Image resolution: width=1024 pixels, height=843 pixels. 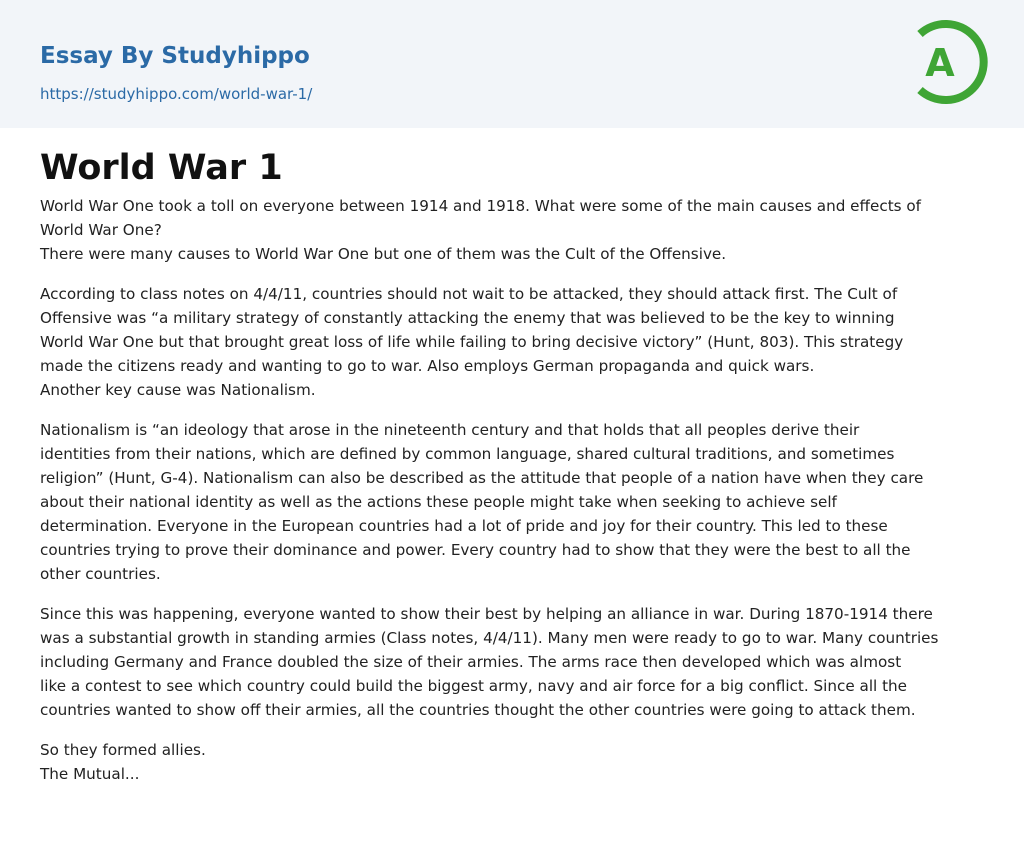 What do you see at coordinates (101, 230) in the screenshot?
I see `paragraph-line: World War One?` at bounding box center [101, 230].